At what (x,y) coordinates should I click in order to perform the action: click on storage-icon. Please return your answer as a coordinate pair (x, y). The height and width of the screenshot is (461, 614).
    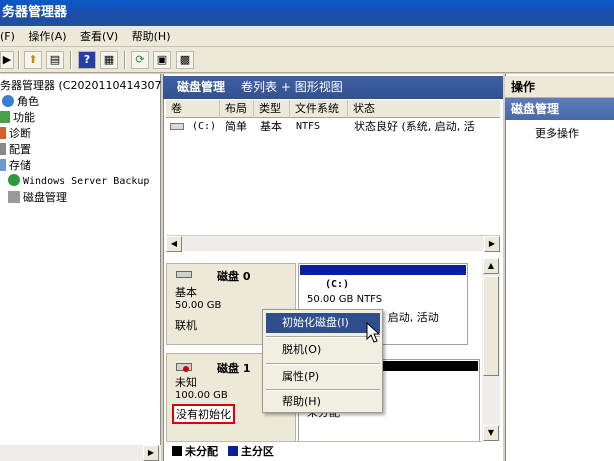
    Looking at the image, I should click on (3, 165).